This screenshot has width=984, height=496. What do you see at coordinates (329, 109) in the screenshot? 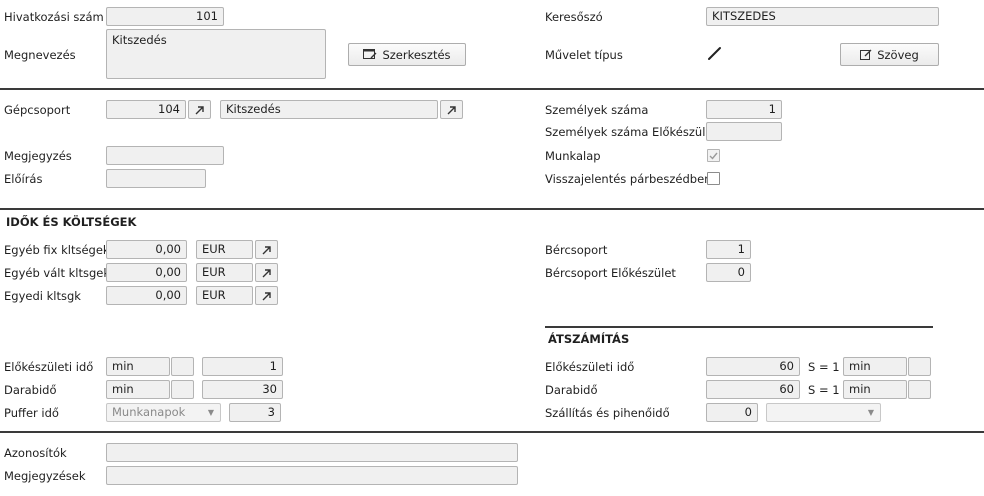
I see `machine-group-name-field: Kitszedés` at bounding box center [329, 109].